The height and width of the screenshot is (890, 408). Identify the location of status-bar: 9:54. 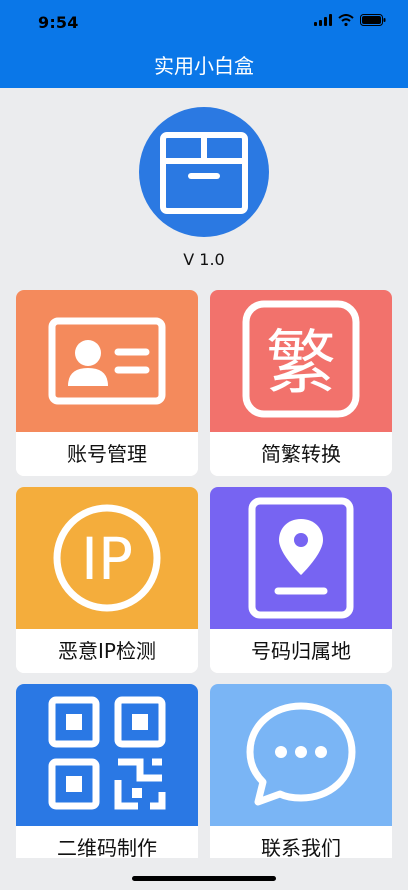
(204, 22).